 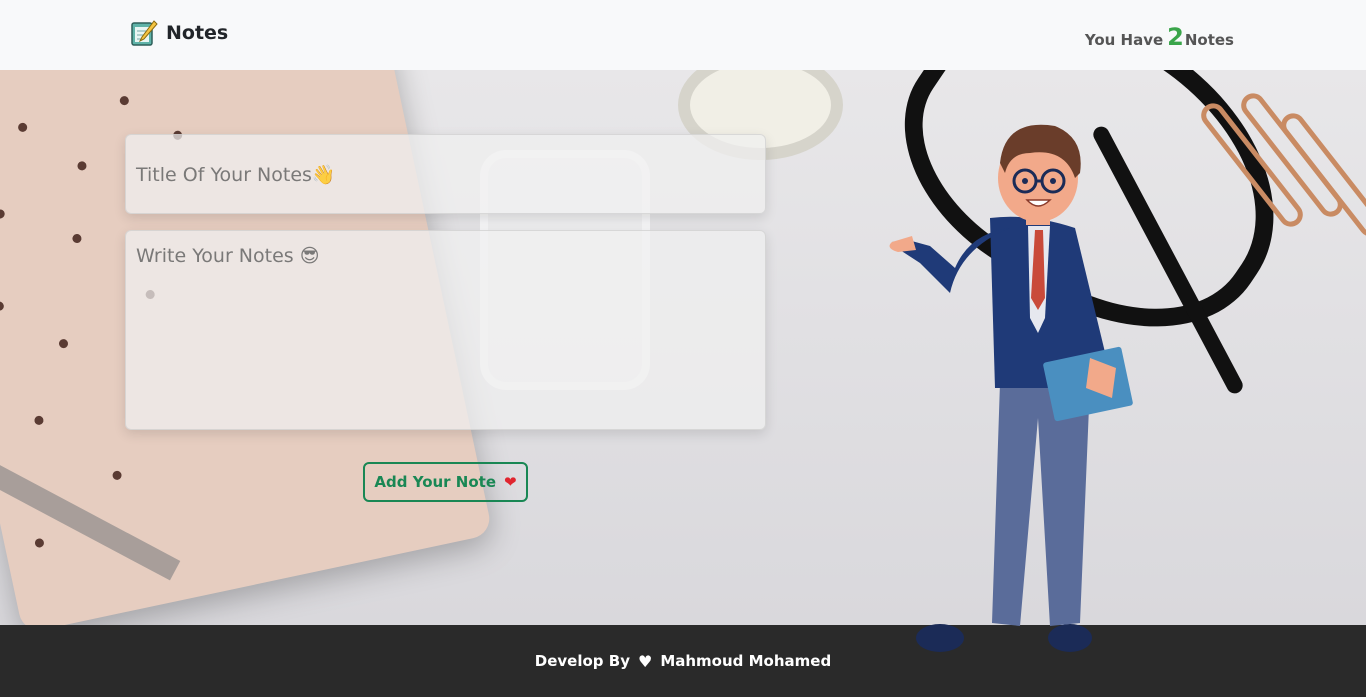 I want to click on footer-author: Mahmoud Mohamed, so click(x=746, y=661).